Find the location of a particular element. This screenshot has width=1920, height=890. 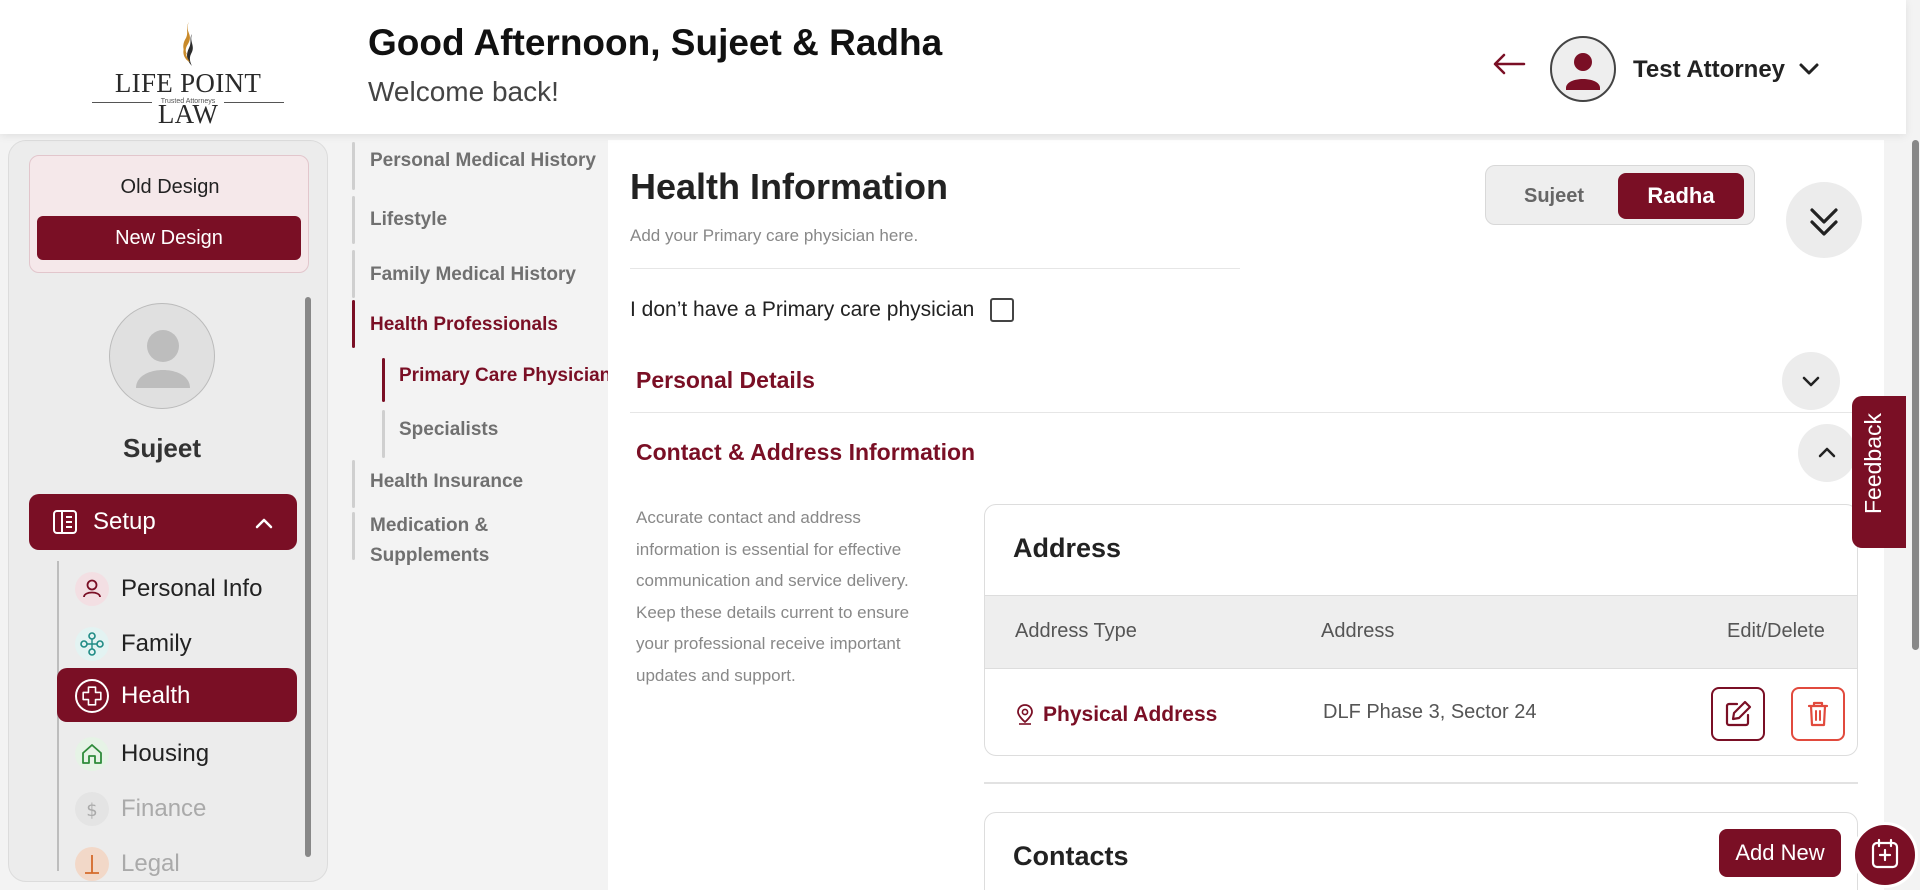

toggle-sujeet: Sujeet is located at coordinates (1554, 196).